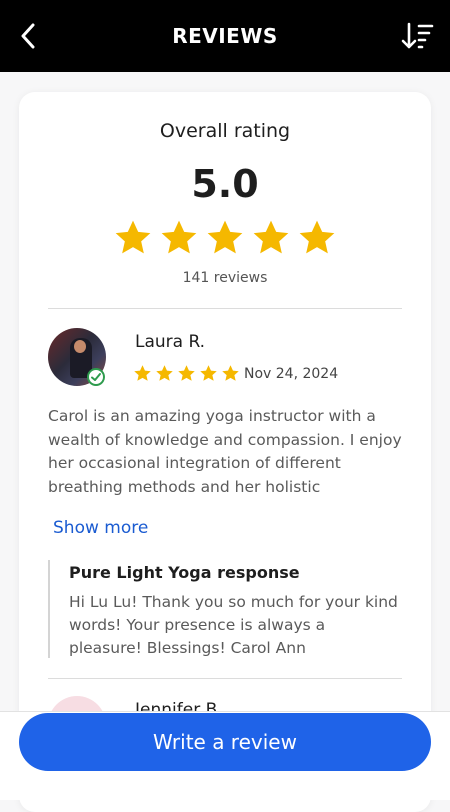 The width and height of the screenshot is (450, 812). Describe the element at coordinates (225, 131) in the screenshot. I see `overall-rating-label: Overall rating` at that location.